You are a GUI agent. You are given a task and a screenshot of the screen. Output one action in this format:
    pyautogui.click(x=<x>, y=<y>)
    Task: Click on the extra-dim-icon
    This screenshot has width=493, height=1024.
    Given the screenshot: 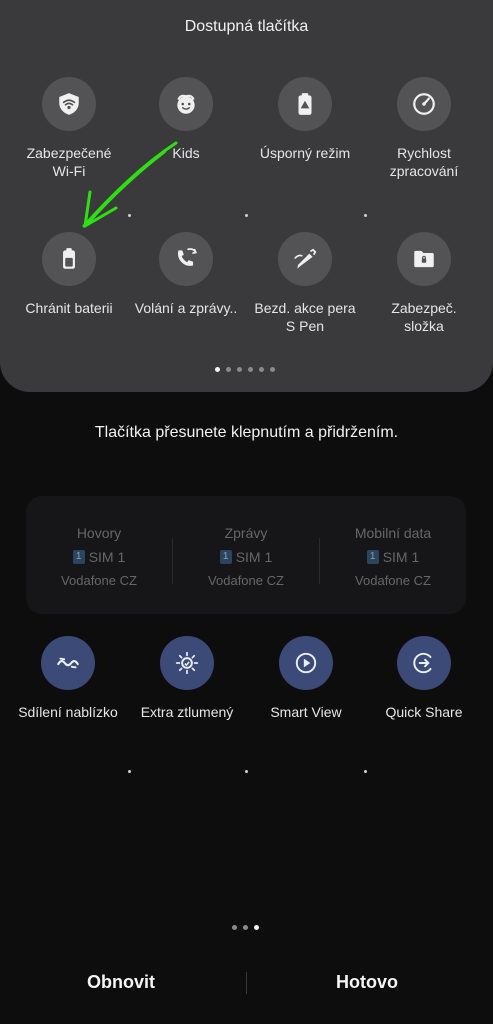 What is the action you would take?
    pyautogui.click(x=187, y=663)
    